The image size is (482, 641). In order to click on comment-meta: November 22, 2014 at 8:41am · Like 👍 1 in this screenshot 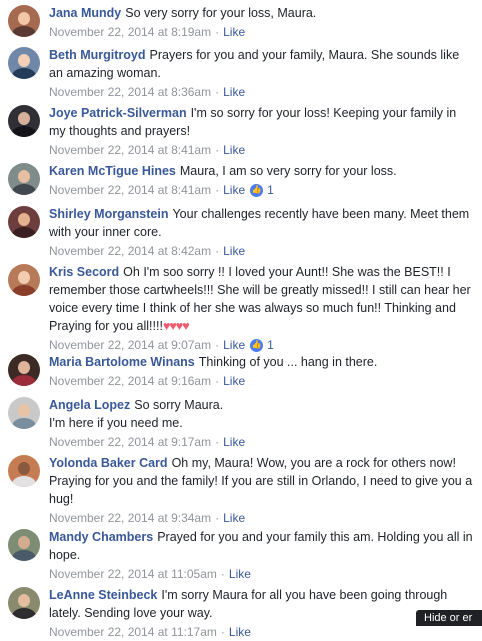, I will do `click(161, 190)`.